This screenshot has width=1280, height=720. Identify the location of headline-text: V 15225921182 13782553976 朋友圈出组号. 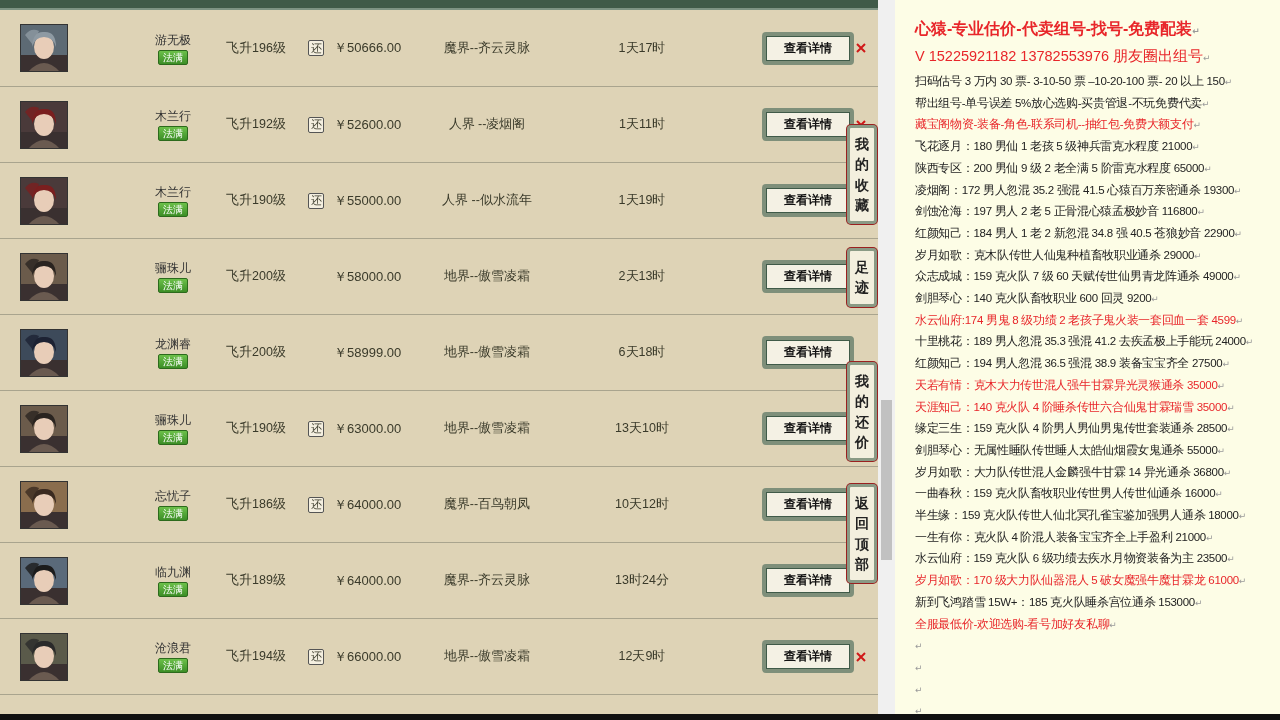
(1059, 56).